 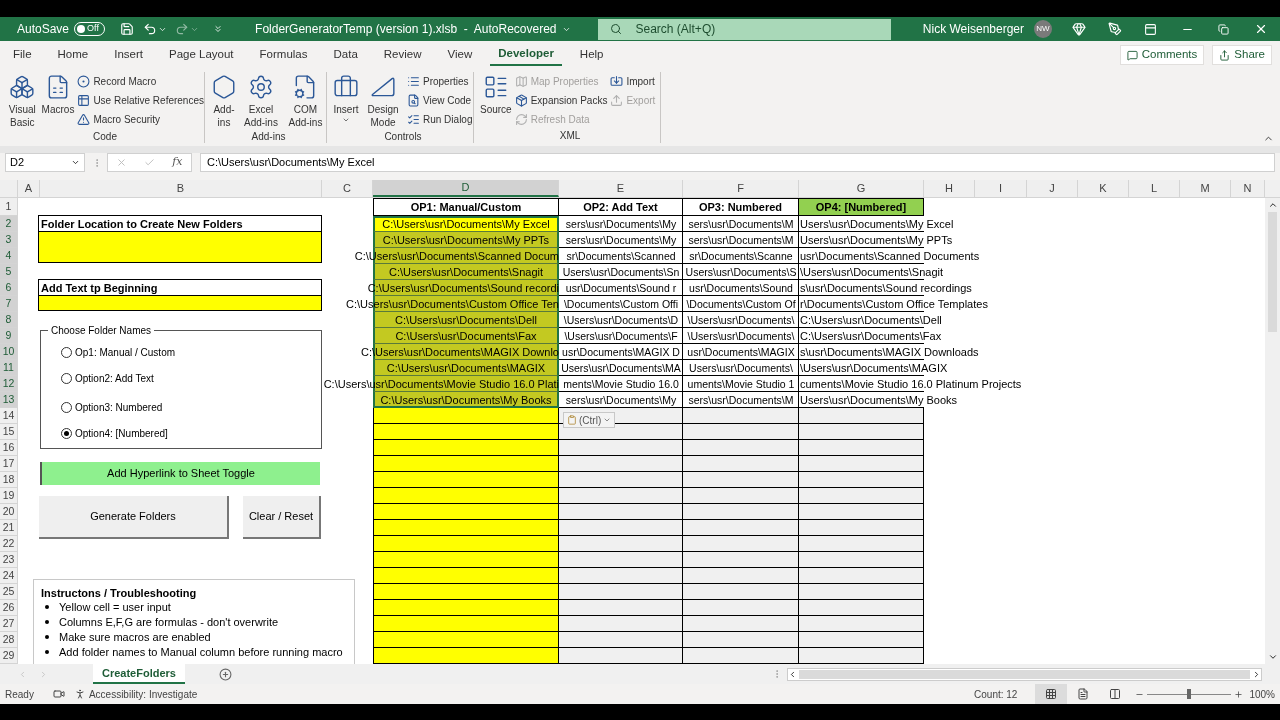 What do you see at coordinates (9, 352) in the screenshot?
I see `row-header: 10` at bounding box center [9, 352].